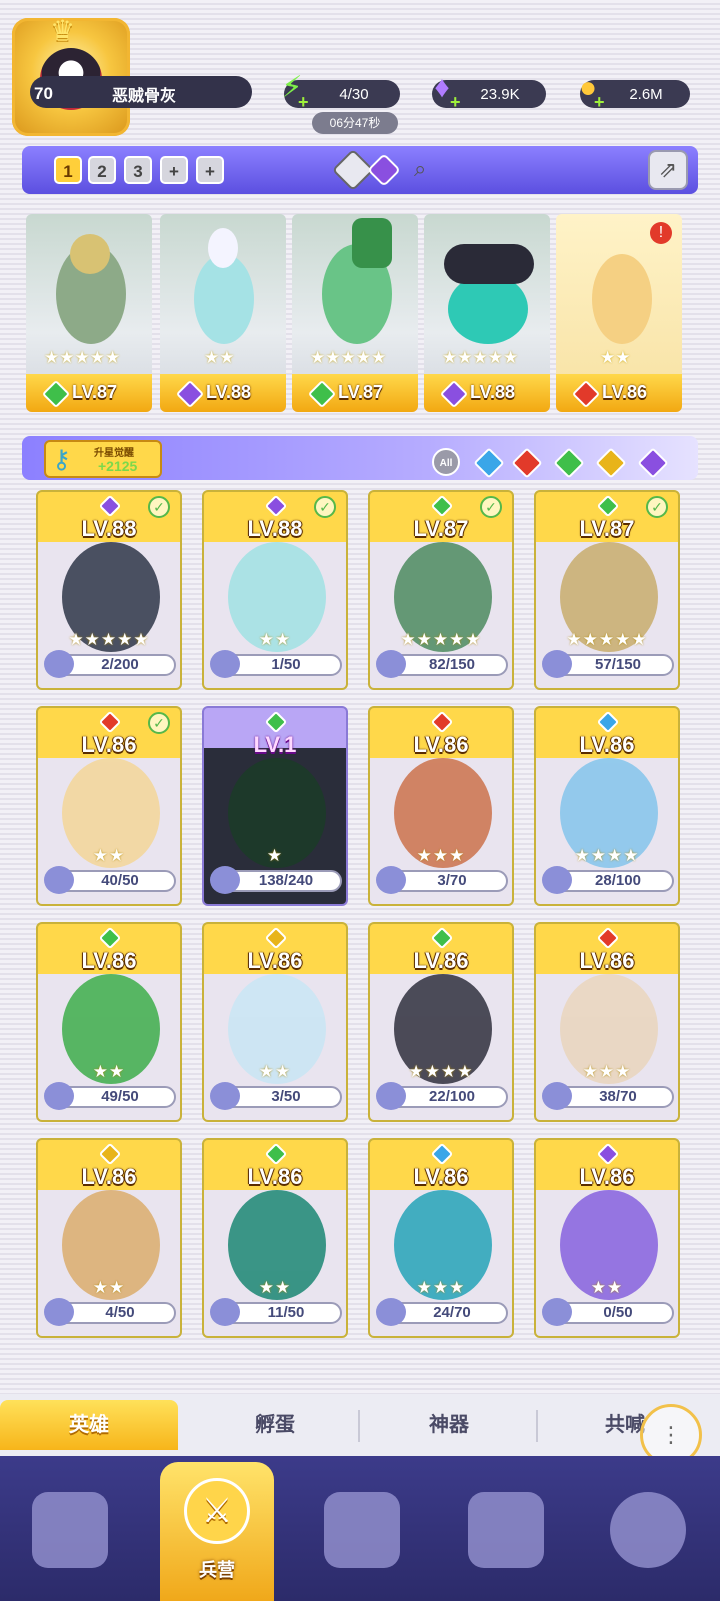  Describe the element at coordinates (286, 1312) in the screenshot. I see `shard-progress: 11/50` at that location.